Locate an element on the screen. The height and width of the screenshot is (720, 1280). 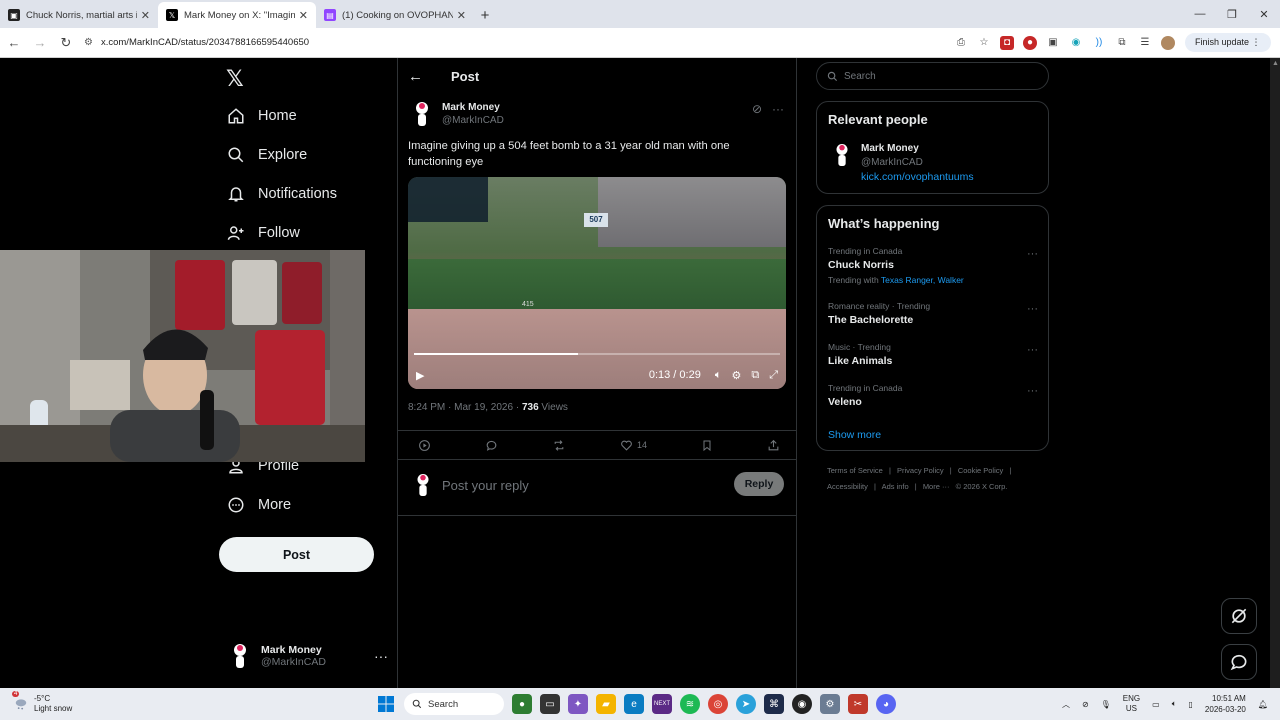
browser-tab-chuck-norris: ▣ Chuck Norris, martial arts icon a ✕ is located at coordinates (79, 15).